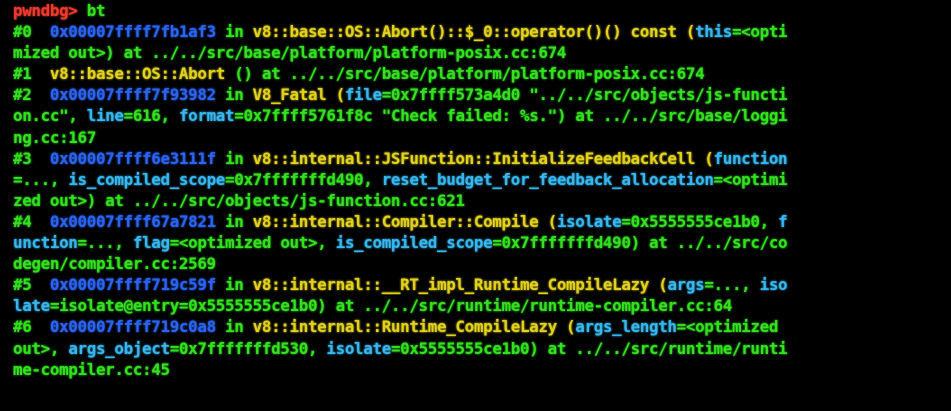 This screenshot has width=951, height=411. I want to click on command-line: pwndbg> bt, so click(482, 10).